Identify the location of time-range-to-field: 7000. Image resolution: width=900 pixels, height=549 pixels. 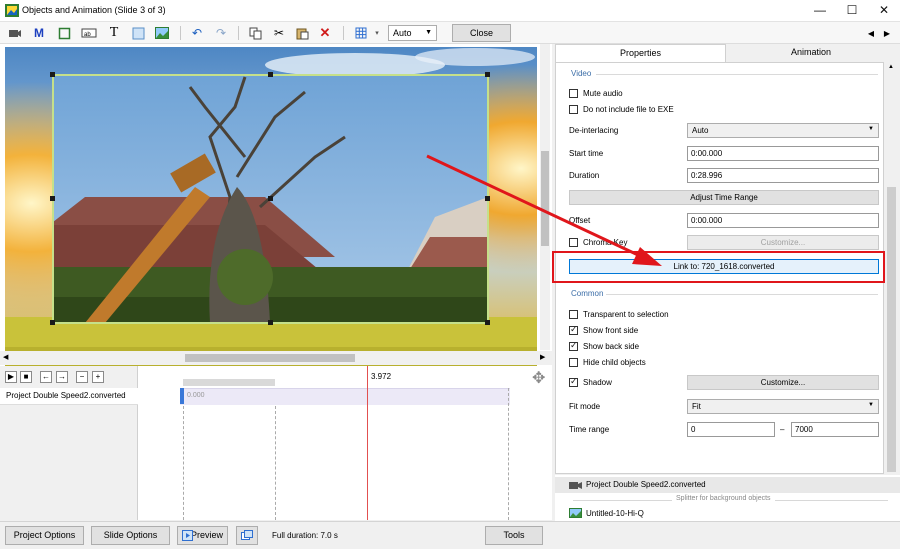
(835, 429).